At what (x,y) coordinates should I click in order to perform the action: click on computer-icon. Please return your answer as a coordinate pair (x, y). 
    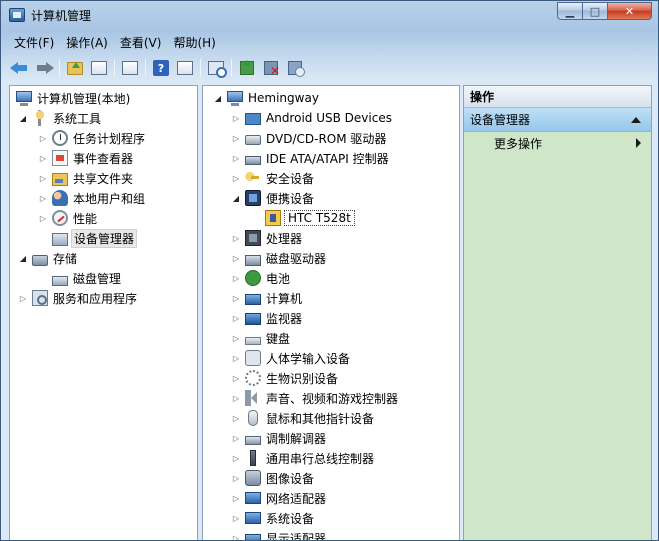
    Looking at the image, I should click on (253, 299).